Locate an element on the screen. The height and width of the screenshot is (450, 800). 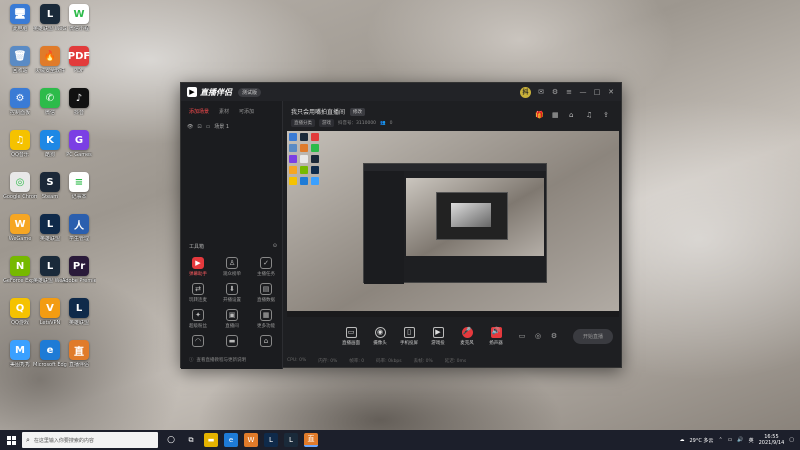
room-chip: 游戏 is located at coordinates (326, 123).